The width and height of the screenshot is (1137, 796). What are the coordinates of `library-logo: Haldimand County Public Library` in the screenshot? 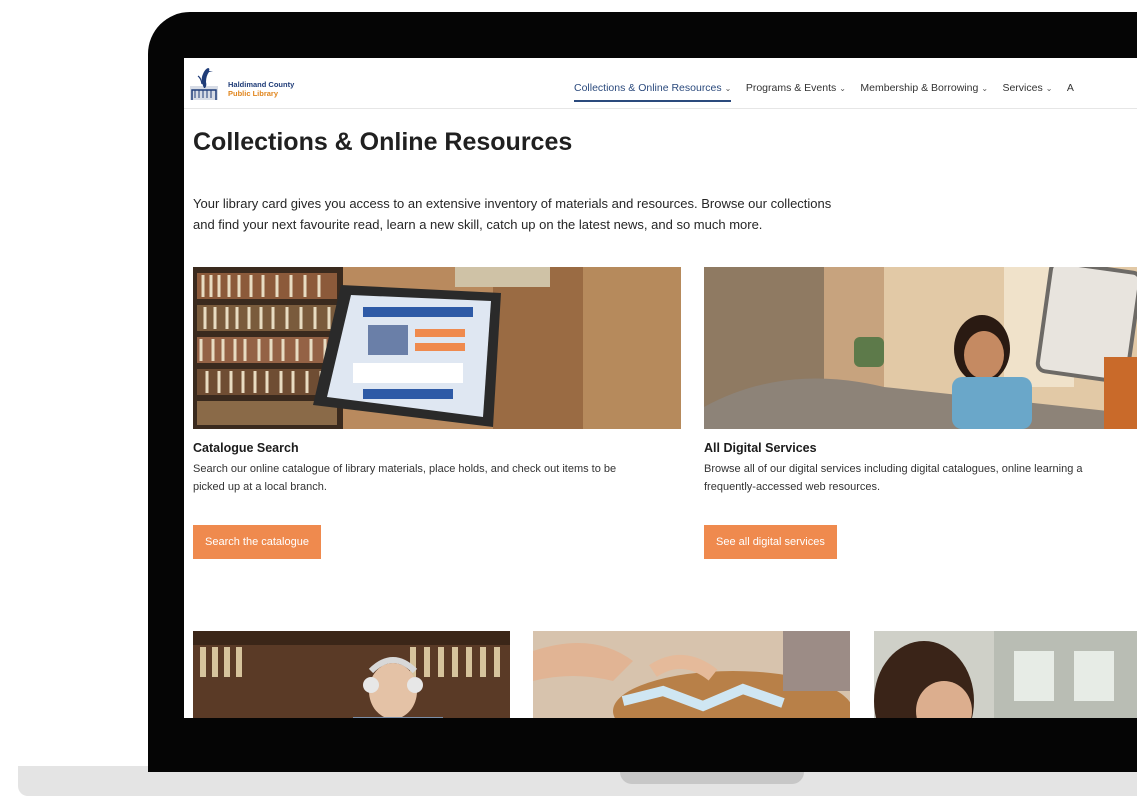 It's located at (248, 84).